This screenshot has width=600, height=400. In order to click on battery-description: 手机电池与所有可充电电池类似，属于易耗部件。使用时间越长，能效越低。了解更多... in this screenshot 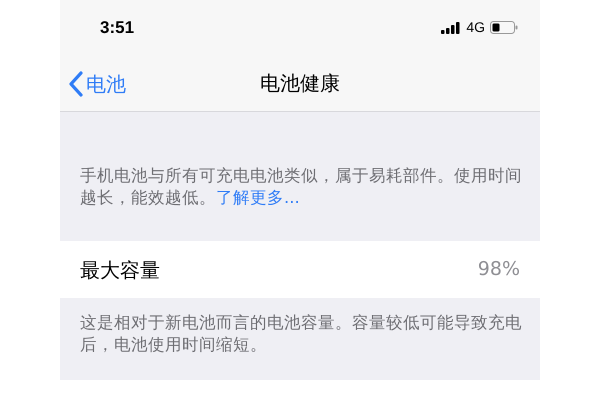, I will do `click(301, 187)`.